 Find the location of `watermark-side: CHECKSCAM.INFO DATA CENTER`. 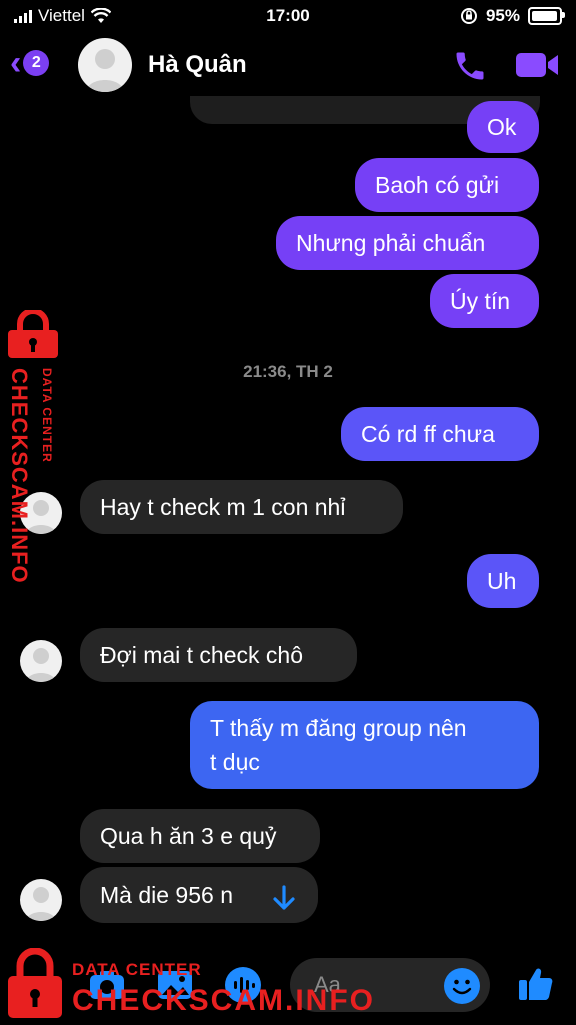

watermark-side: CHECKSCAM.INFO DATA CENTER is located at coordinates (35, 454).